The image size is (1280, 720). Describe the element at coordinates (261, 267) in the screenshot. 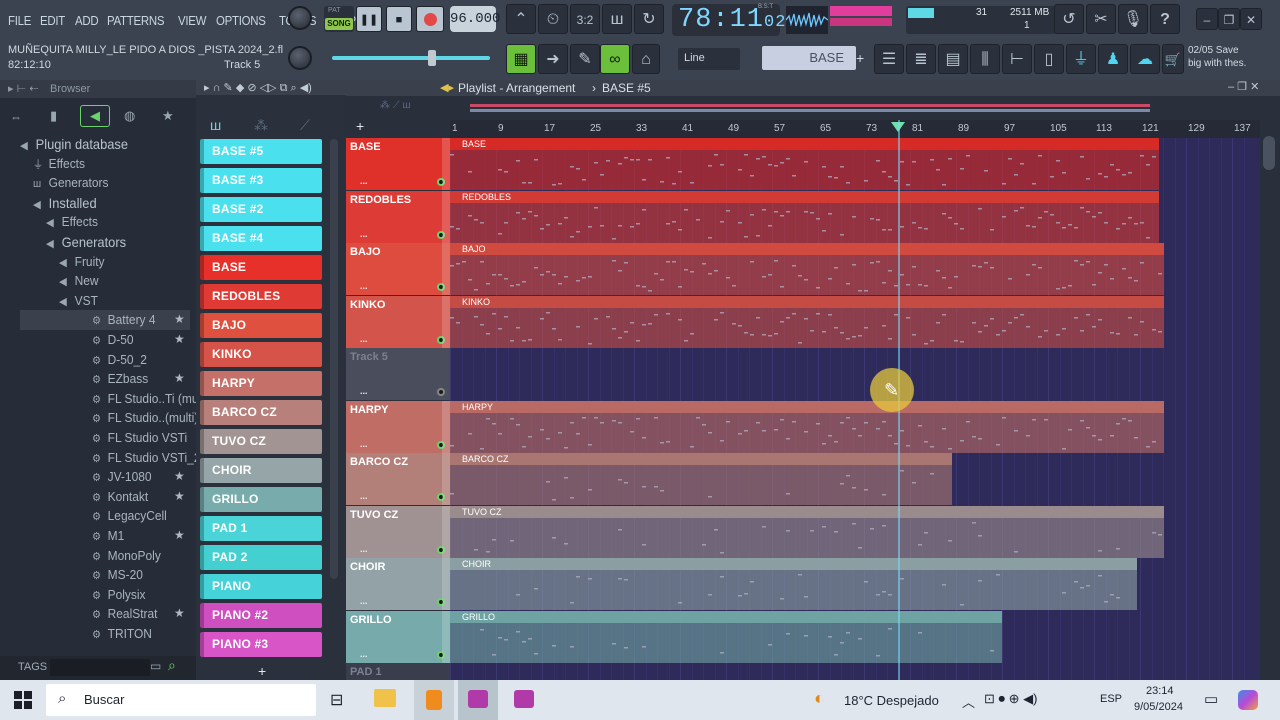

I see `pattern-item: BASE` at that location.